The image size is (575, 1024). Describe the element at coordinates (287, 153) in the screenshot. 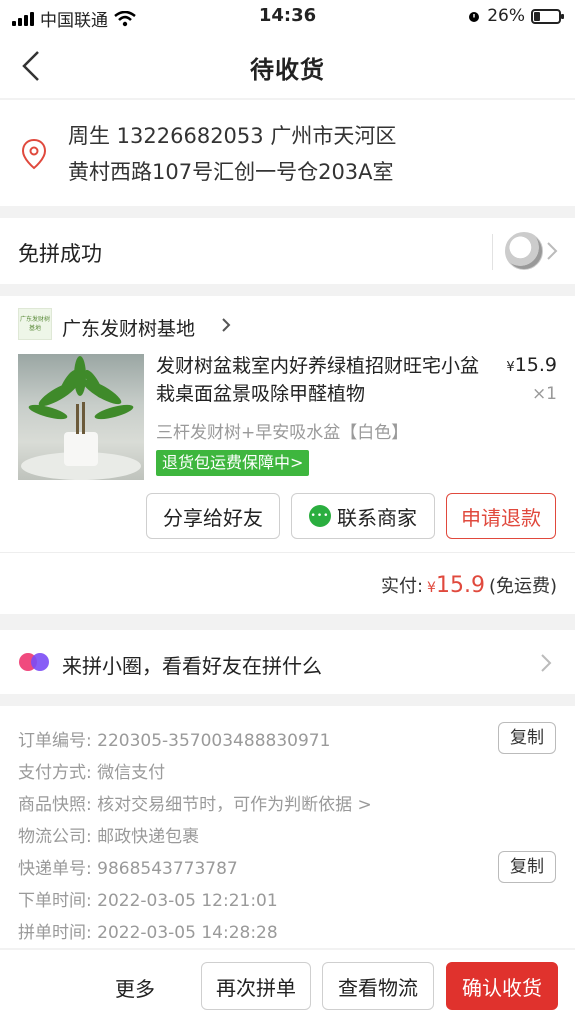

I see `address-card: 周生 13226682053 广州市天河区 黄村西路107号汇创一号仓203A室` at that location.